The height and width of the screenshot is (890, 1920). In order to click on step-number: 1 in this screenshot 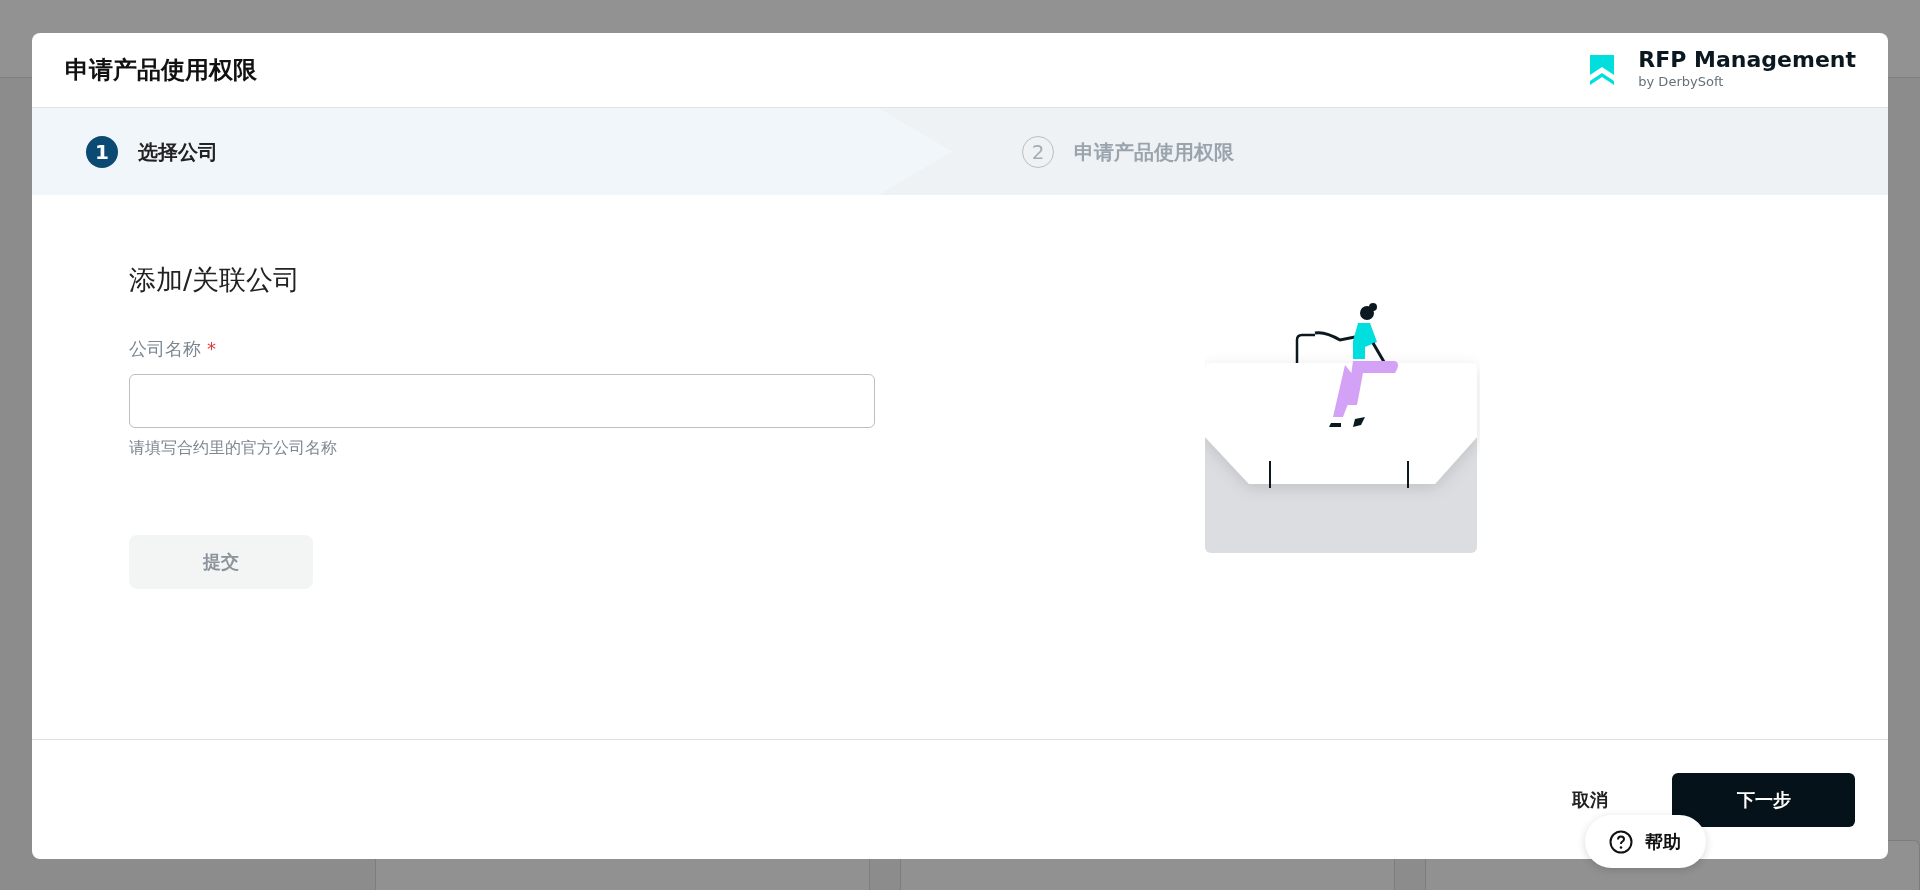, I will do `click(102, 151)`.